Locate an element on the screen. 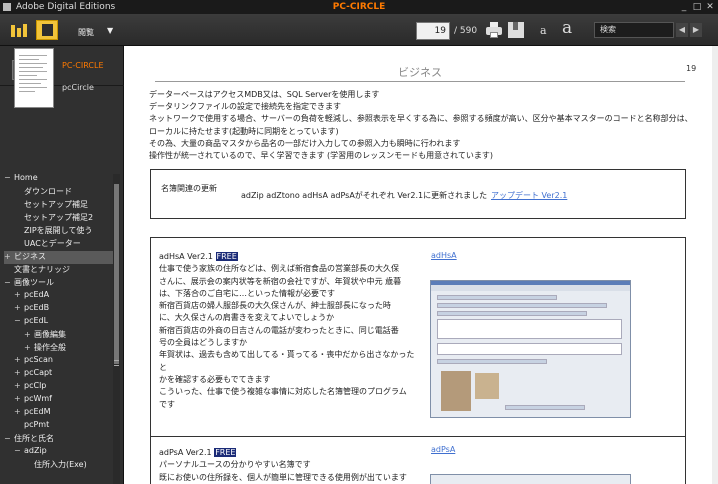 This screenshot has height=484, width=718. book-cover is located at coordinates (34, 78).